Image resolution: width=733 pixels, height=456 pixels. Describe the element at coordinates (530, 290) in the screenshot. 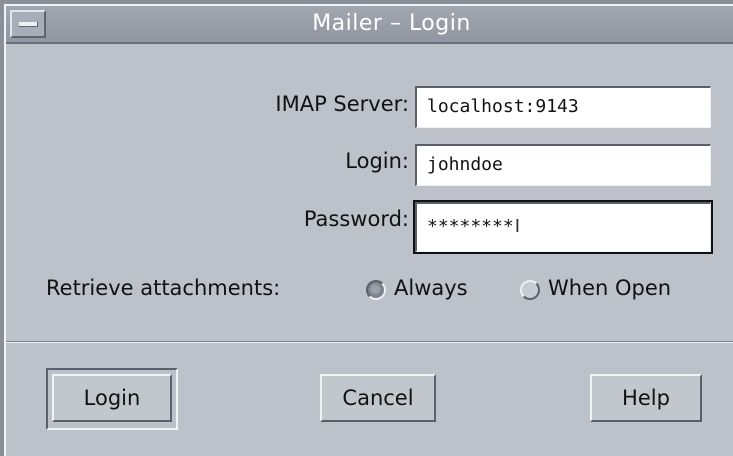

I see `radio-when-open` at that location.